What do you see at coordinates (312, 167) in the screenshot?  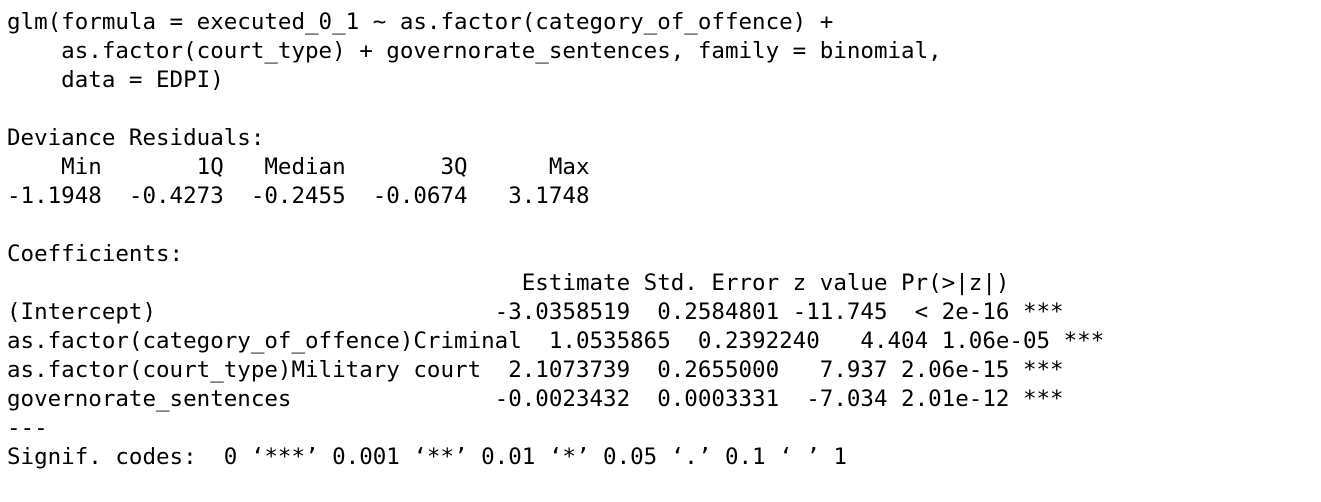 I see `deviance-residuals-header-row: Min 1Q Median 3Q Max` at bounding box center [312, 167].